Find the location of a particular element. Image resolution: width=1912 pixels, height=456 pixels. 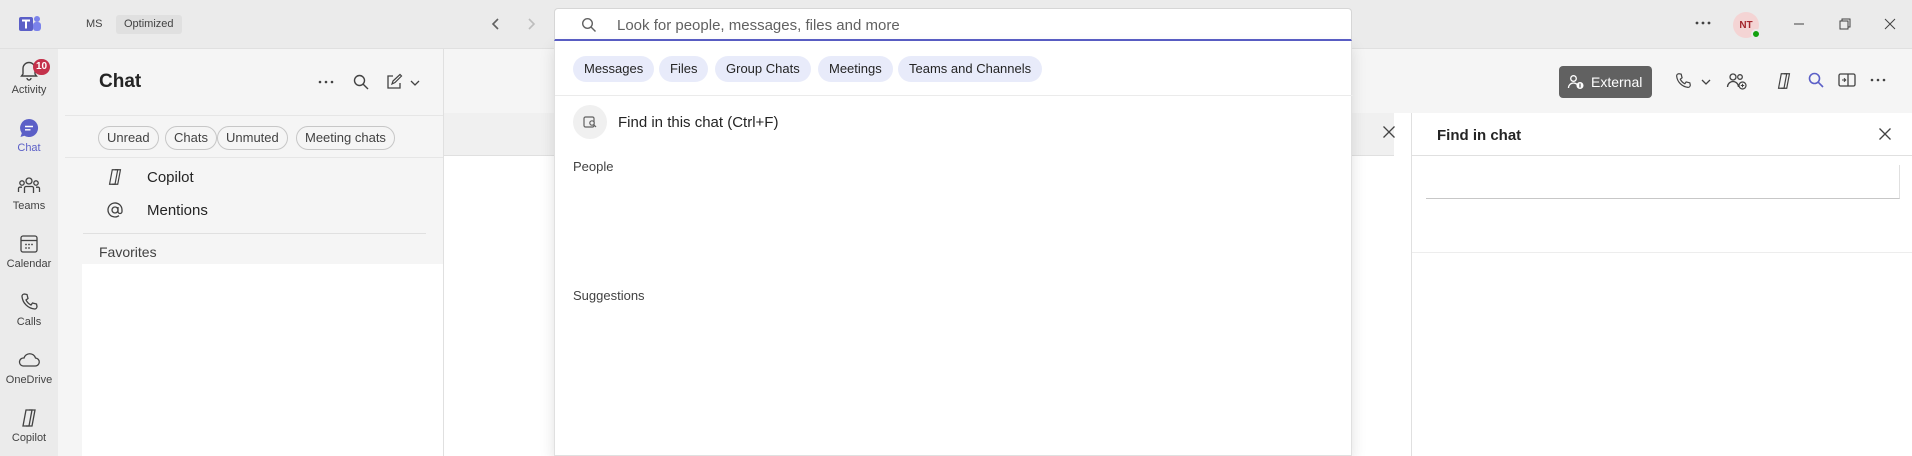

list-item-label: Copilot is located at coordinates (170, 177).